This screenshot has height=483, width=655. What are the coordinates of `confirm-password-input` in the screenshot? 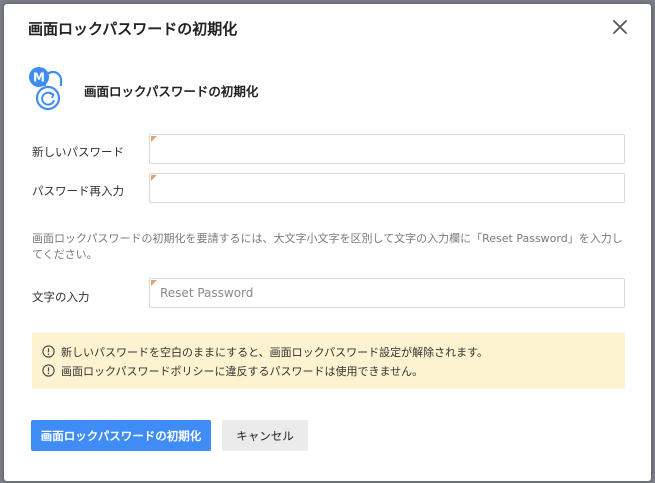 It's located at (387, 188).